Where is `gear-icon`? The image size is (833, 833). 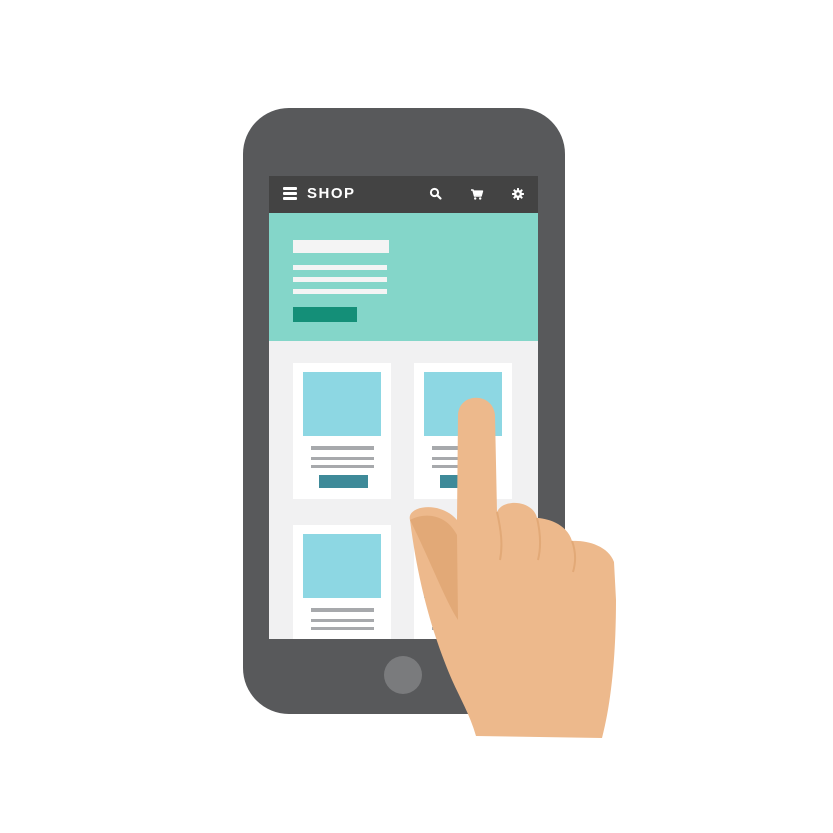
gear-icon is located at coordinates (518, 194).